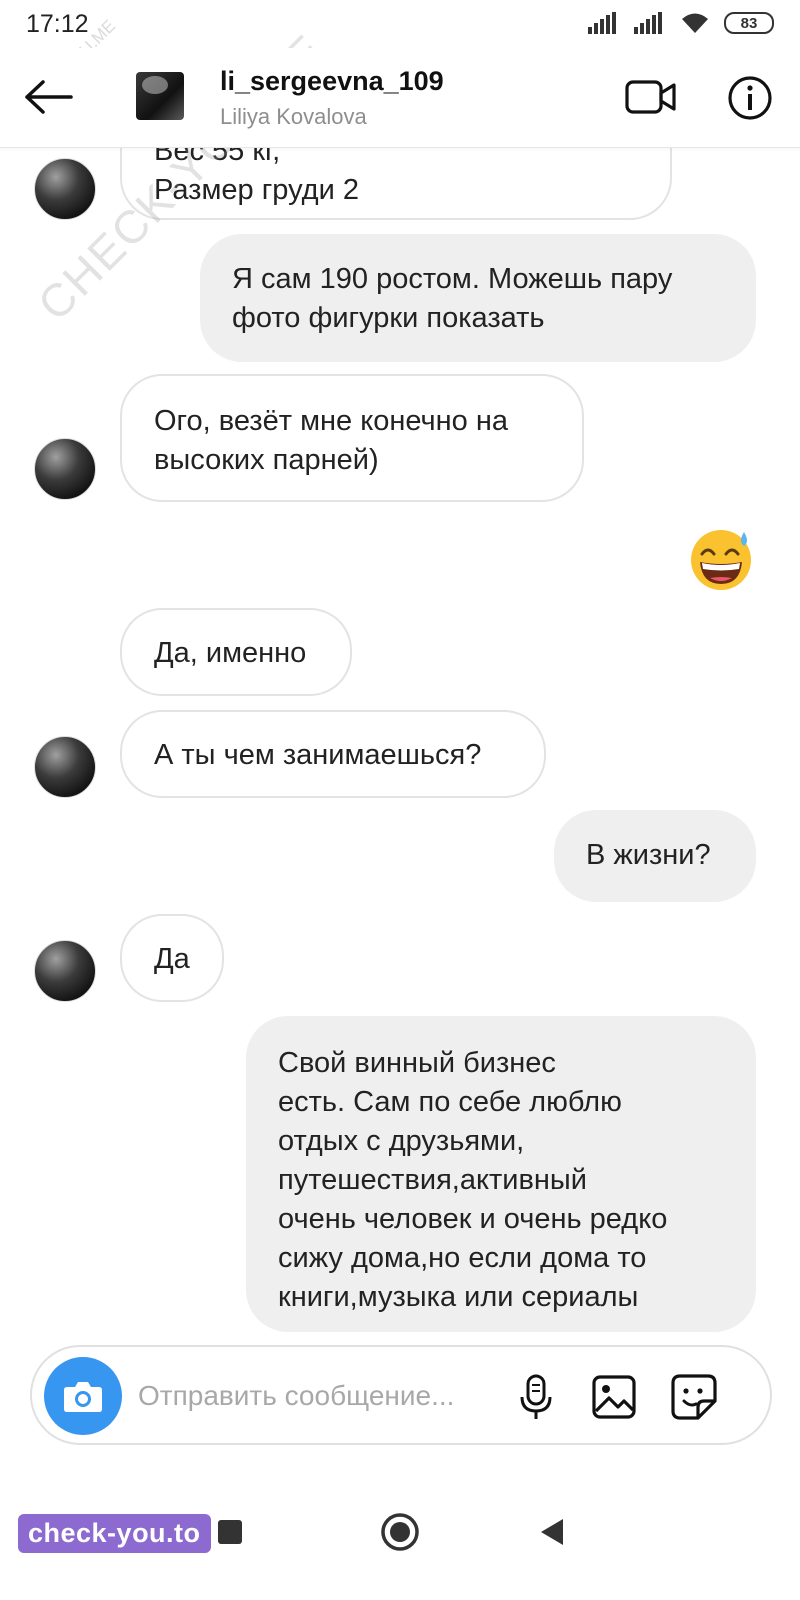  I want to click on back-button, so click(48, 97).